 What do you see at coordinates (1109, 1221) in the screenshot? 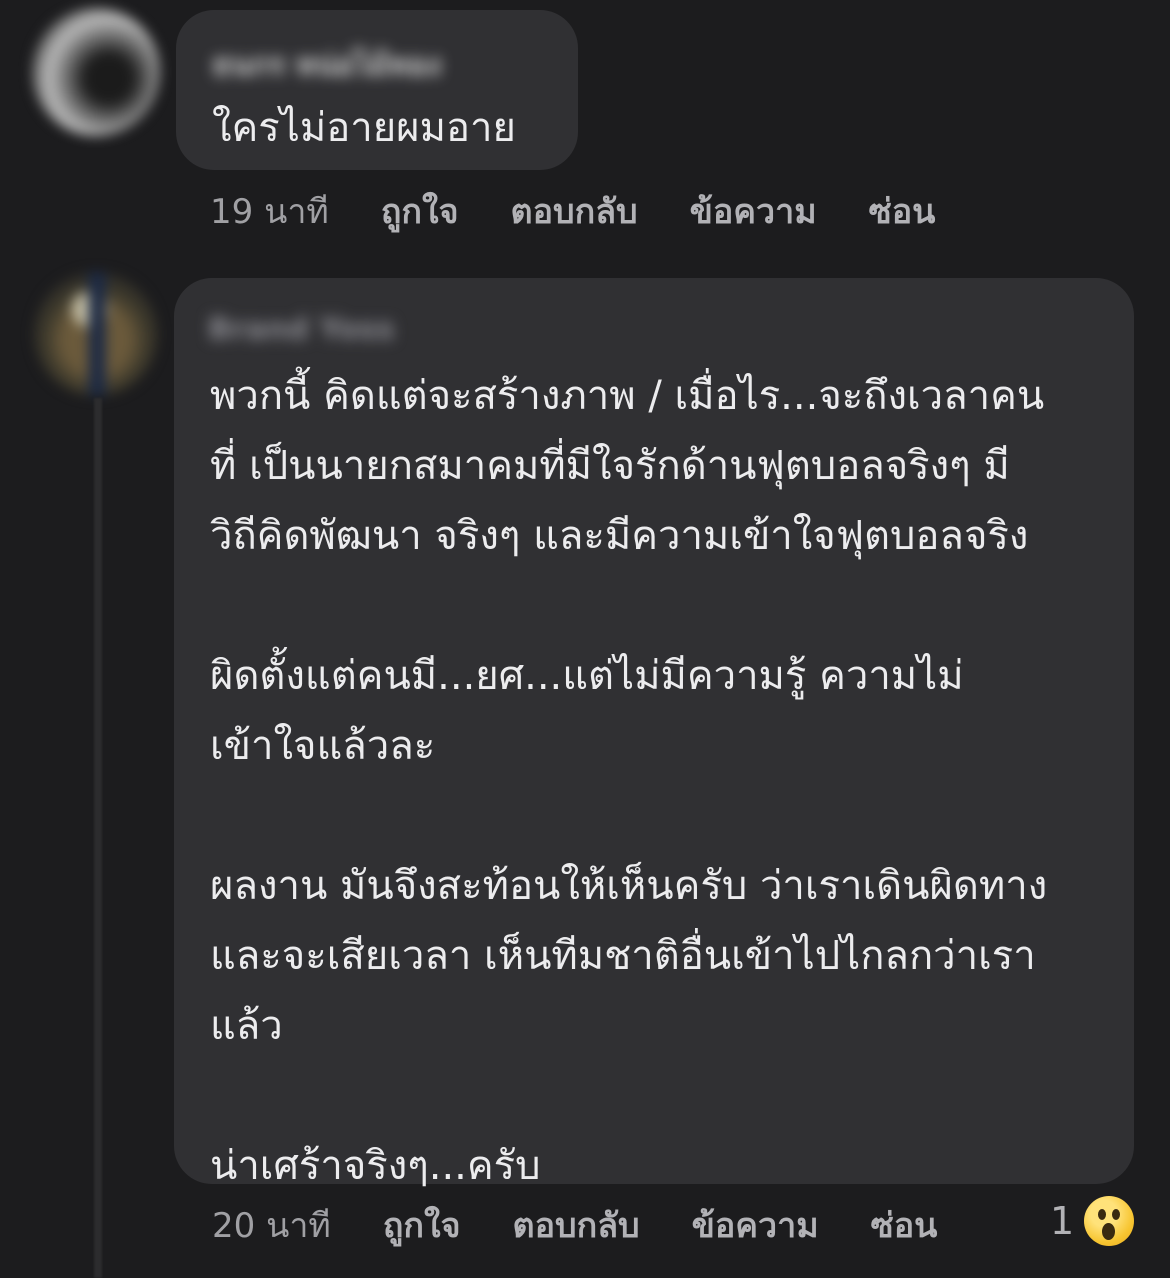
I see `wow-emoji-icon` at bounding box center [1109, 1221].